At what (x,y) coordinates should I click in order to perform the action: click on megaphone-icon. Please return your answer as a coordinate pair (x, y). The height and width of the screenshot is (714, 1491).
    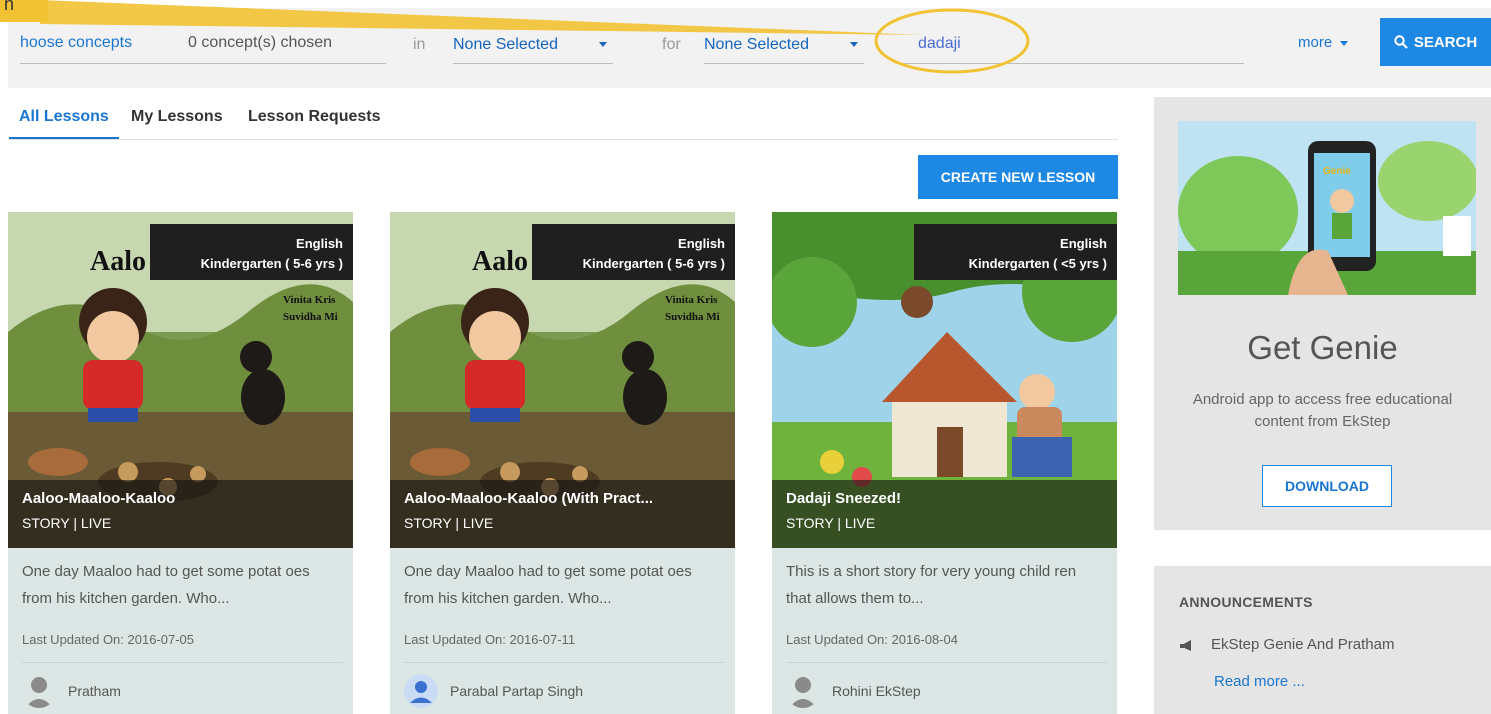
    Looking at the image, I should click on (1185, 645).